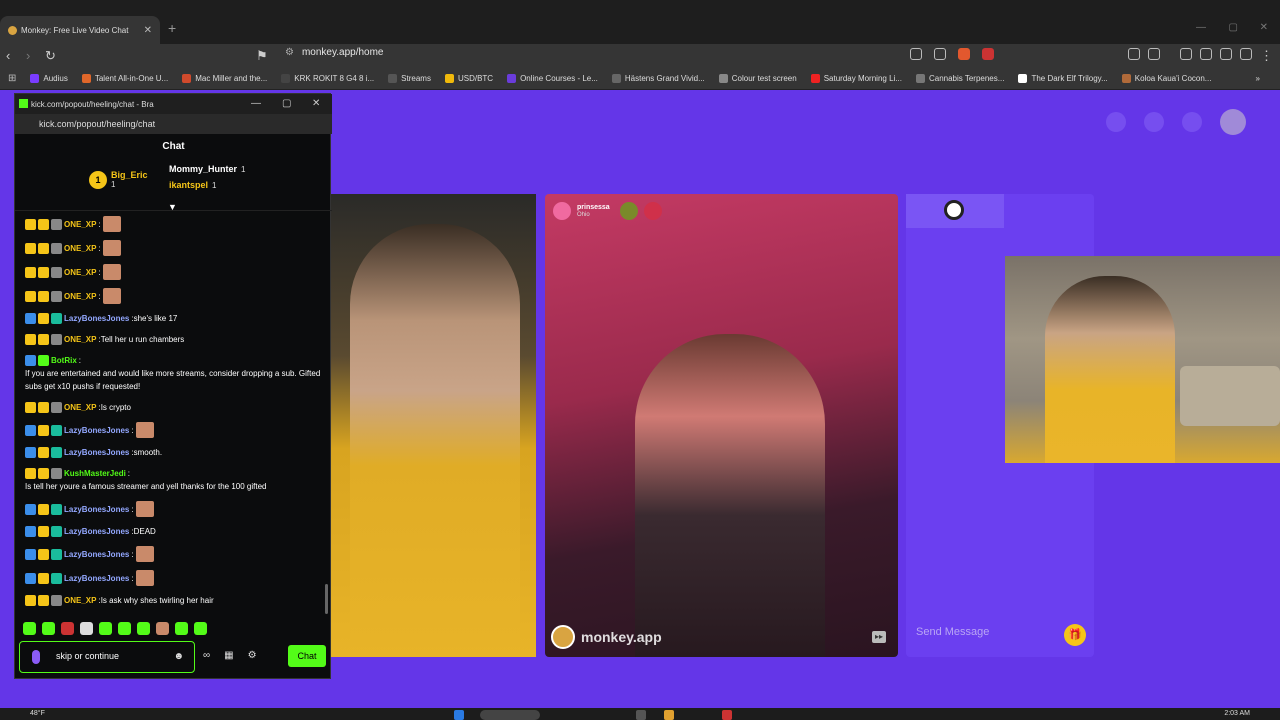  I want to click on maximize-window-button: ▢, so click(1233, 27).